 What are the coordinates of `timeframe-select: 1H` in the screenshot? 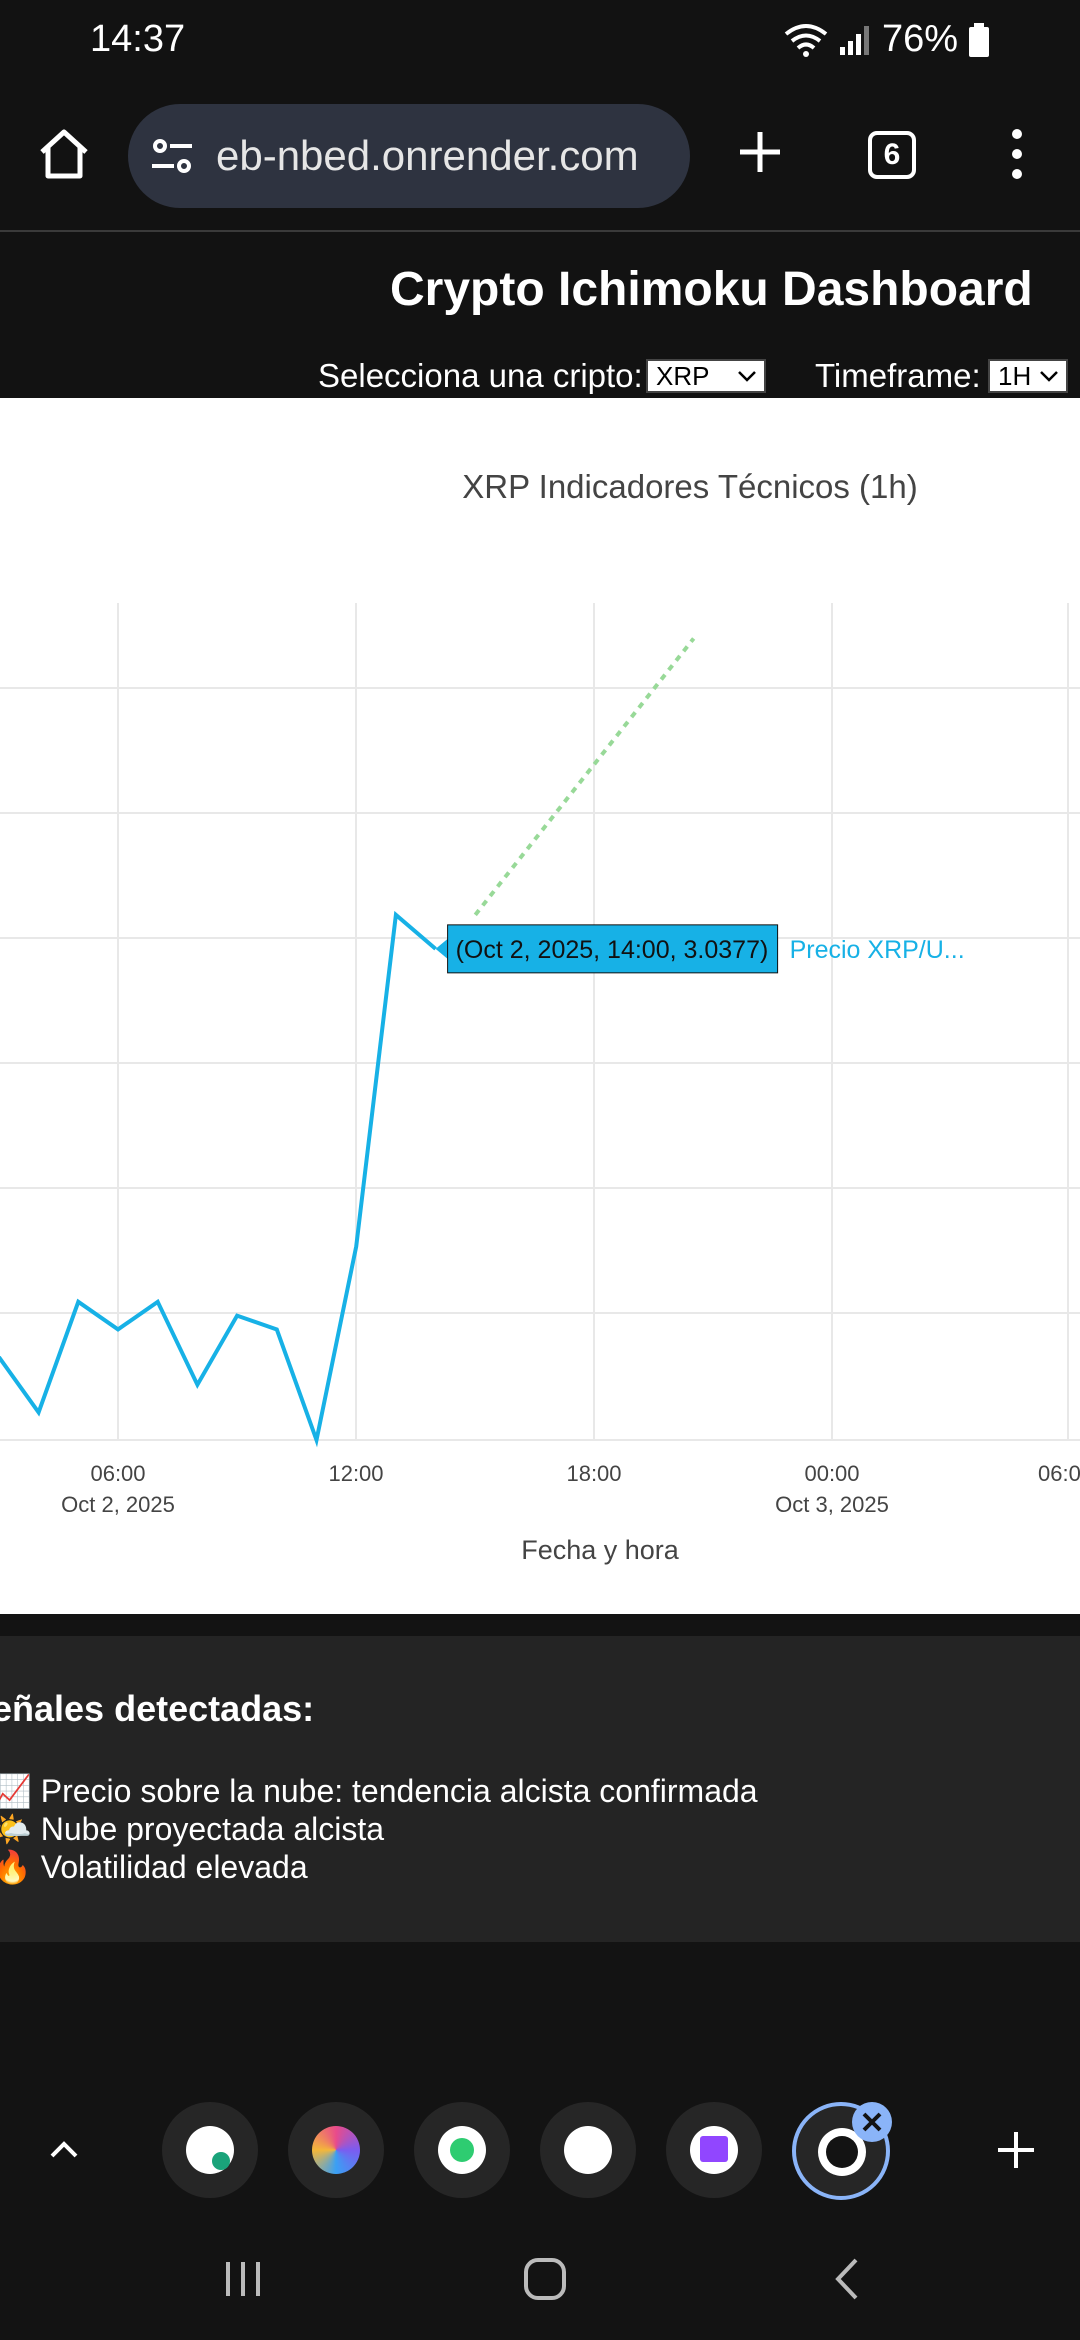 It's located at (1028, 376).